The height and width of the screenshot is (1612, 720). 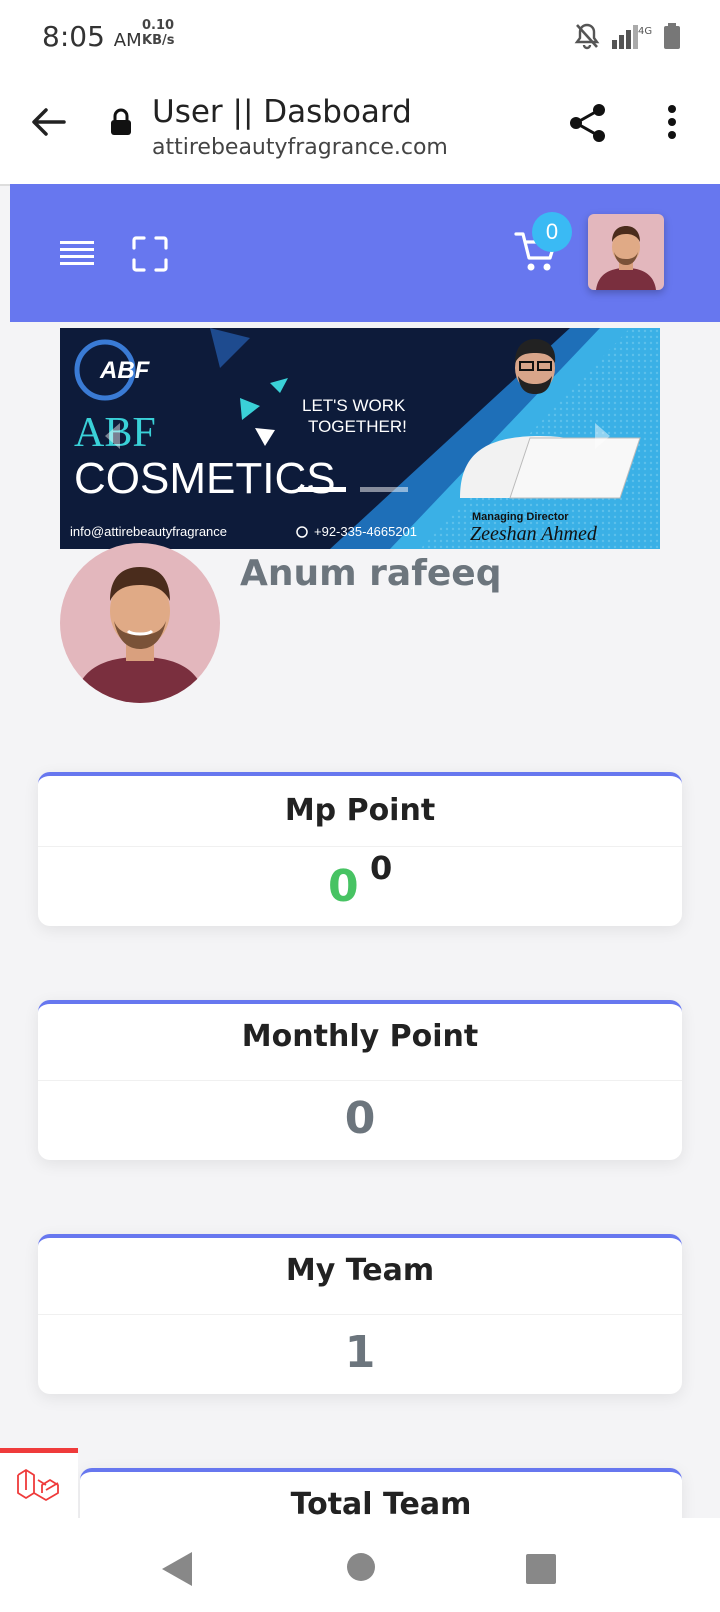 What do you see at coordinates (381, 868) in the screenshot?
I see `mp-point-superscript: 0` at bounding box center [381, 868].